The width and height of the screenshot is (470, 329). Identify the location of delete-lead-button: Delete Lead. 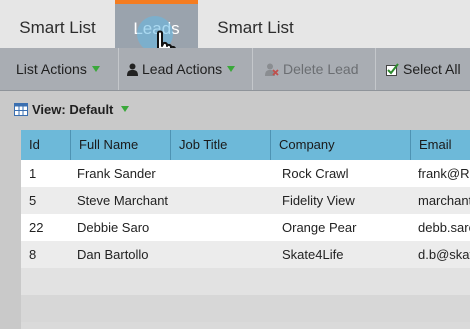
(308, 69).